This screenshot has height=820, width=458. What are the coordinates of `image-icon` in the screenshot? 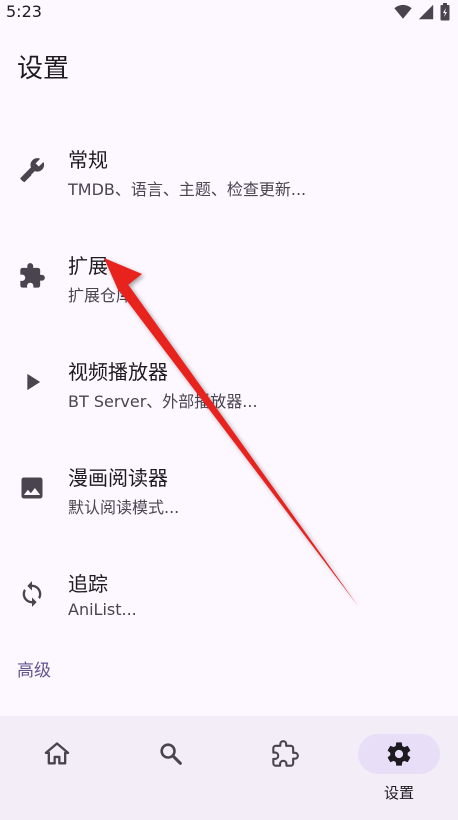 It's located at (32, 488).